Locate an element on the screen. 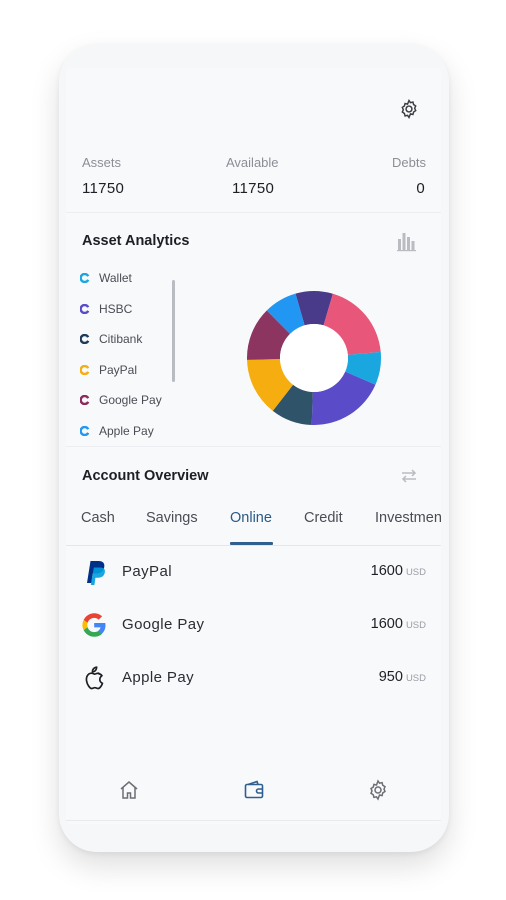 This screenshot has width=506, height=900. bar-chart-icon is located at coordinates (407, 241).